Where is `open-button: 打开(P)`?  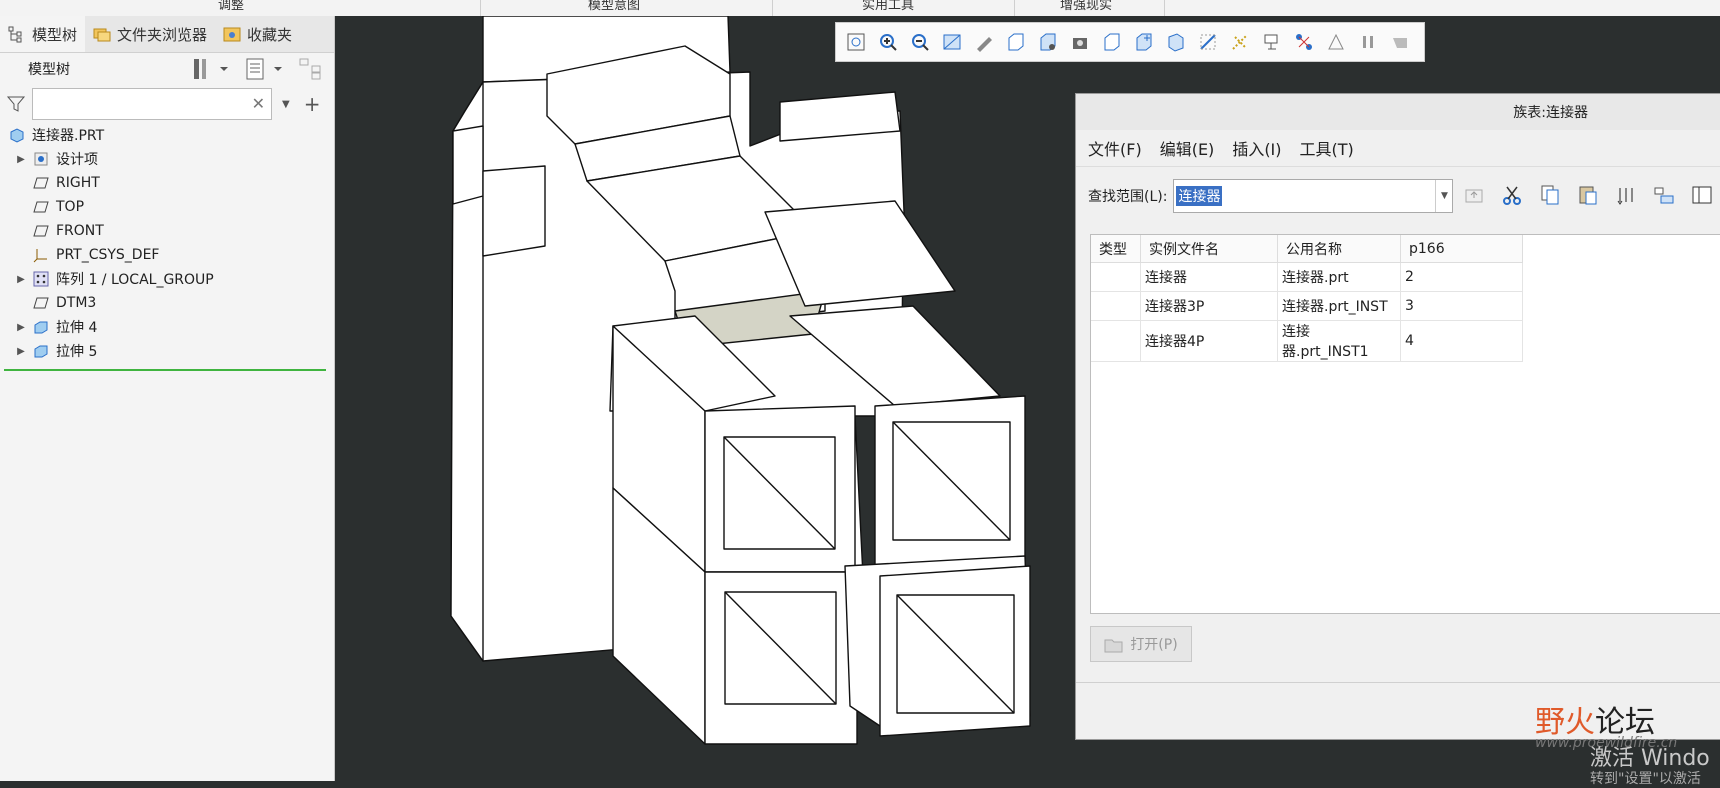
open-button: 打开(P) is located at coordinates (1141, 644).